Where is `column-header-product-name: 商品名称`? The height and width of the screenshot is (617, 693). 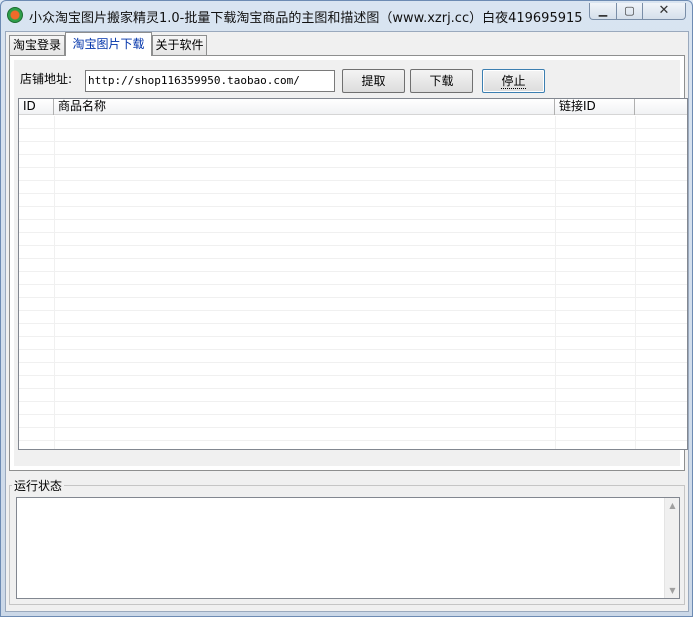
column-header-product-name: 商品名称 is located at coordinates (304, 107).